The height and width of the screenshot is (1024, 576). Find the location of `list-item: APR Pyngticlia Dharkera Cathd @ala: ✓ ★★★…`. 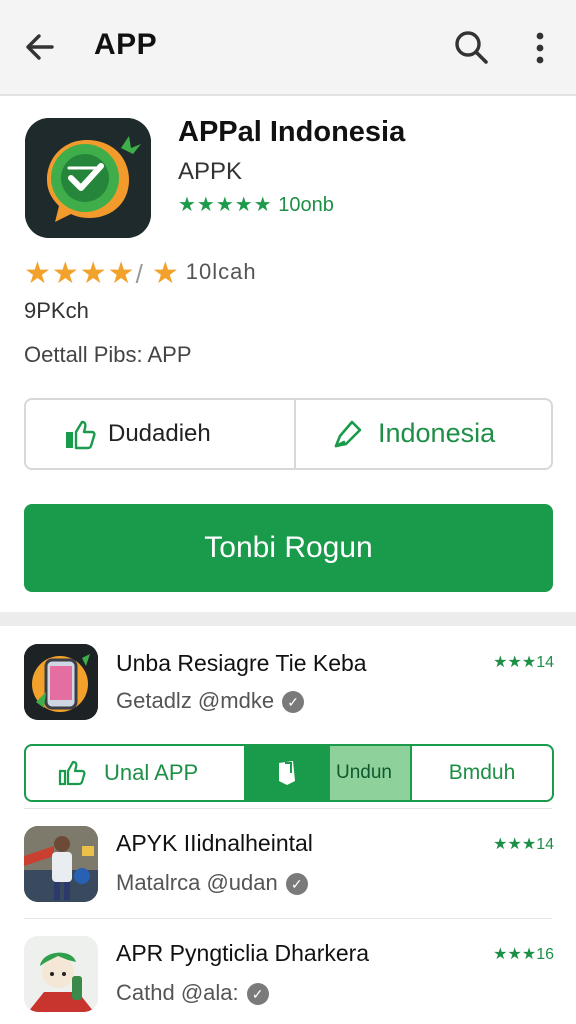

list-item: APR Pyngticlia Dharkera Cathd @ala: ✓ ★★★… is located at coordinates (288, 978).